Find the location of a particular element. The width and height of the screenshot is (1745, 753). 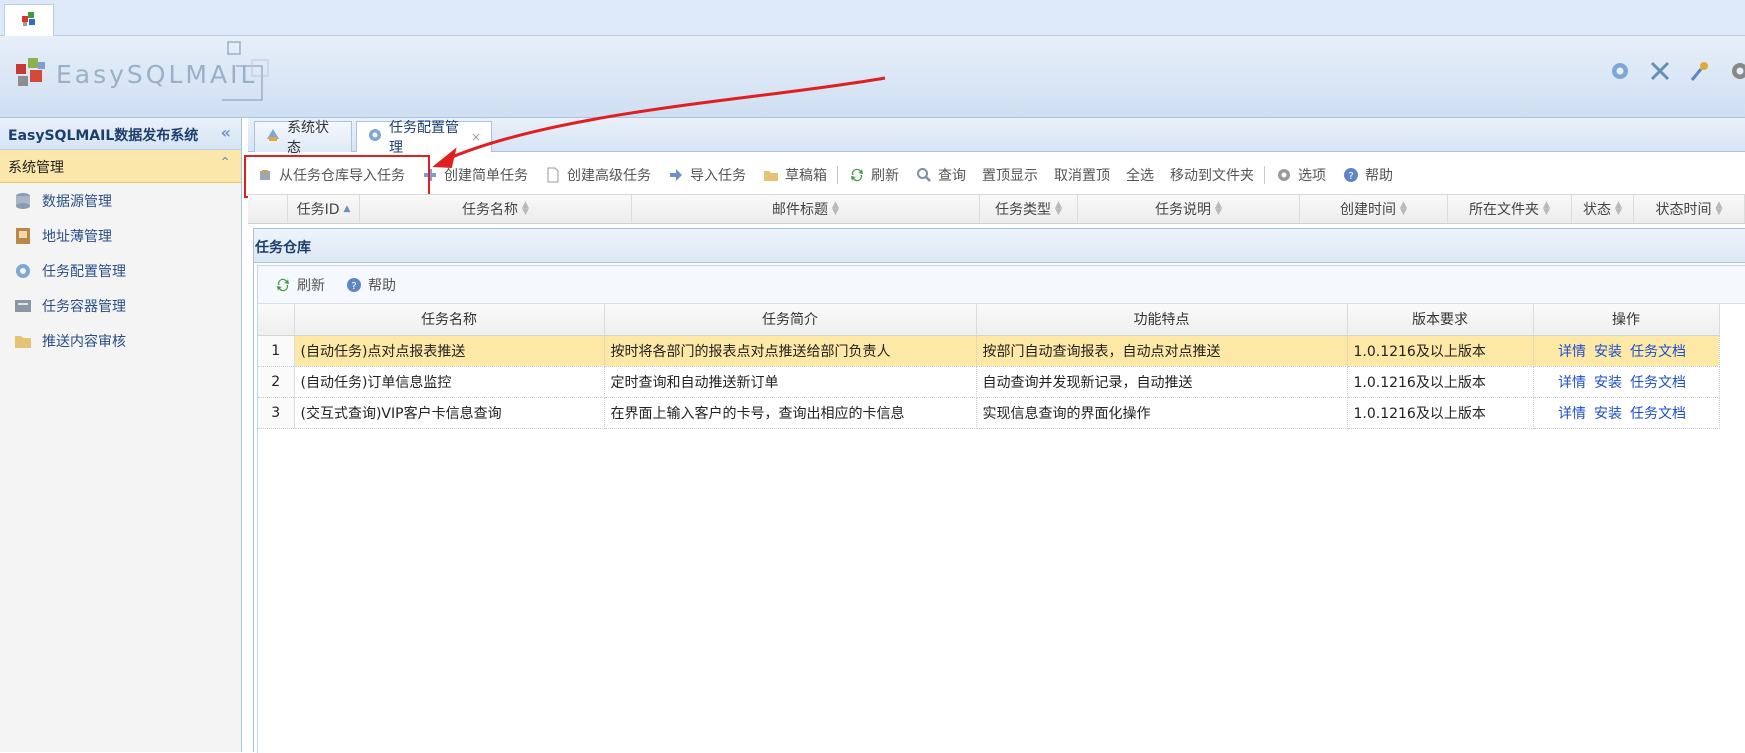

column-header-task-name: 任务名称 ▲ ▼ is located at coordinates (496, 209).